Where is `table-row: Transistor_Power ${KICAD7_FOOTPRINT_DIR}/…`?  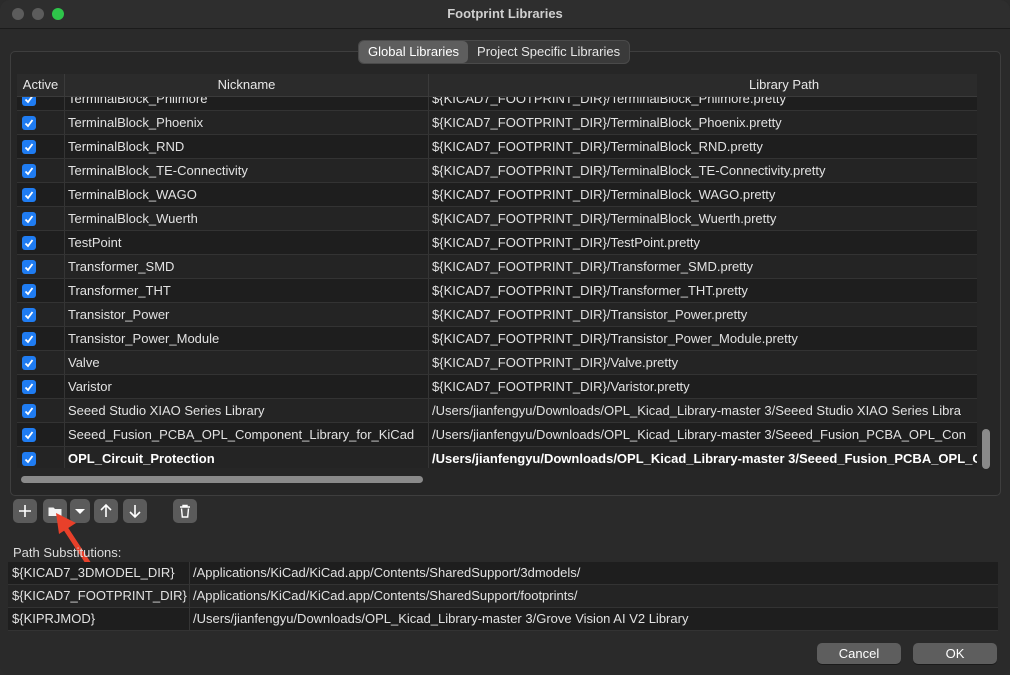 table-row: Transistor_Power ${KICAD7_FOOTPRINT_DIR}/… is located at coordinates (497, 315).